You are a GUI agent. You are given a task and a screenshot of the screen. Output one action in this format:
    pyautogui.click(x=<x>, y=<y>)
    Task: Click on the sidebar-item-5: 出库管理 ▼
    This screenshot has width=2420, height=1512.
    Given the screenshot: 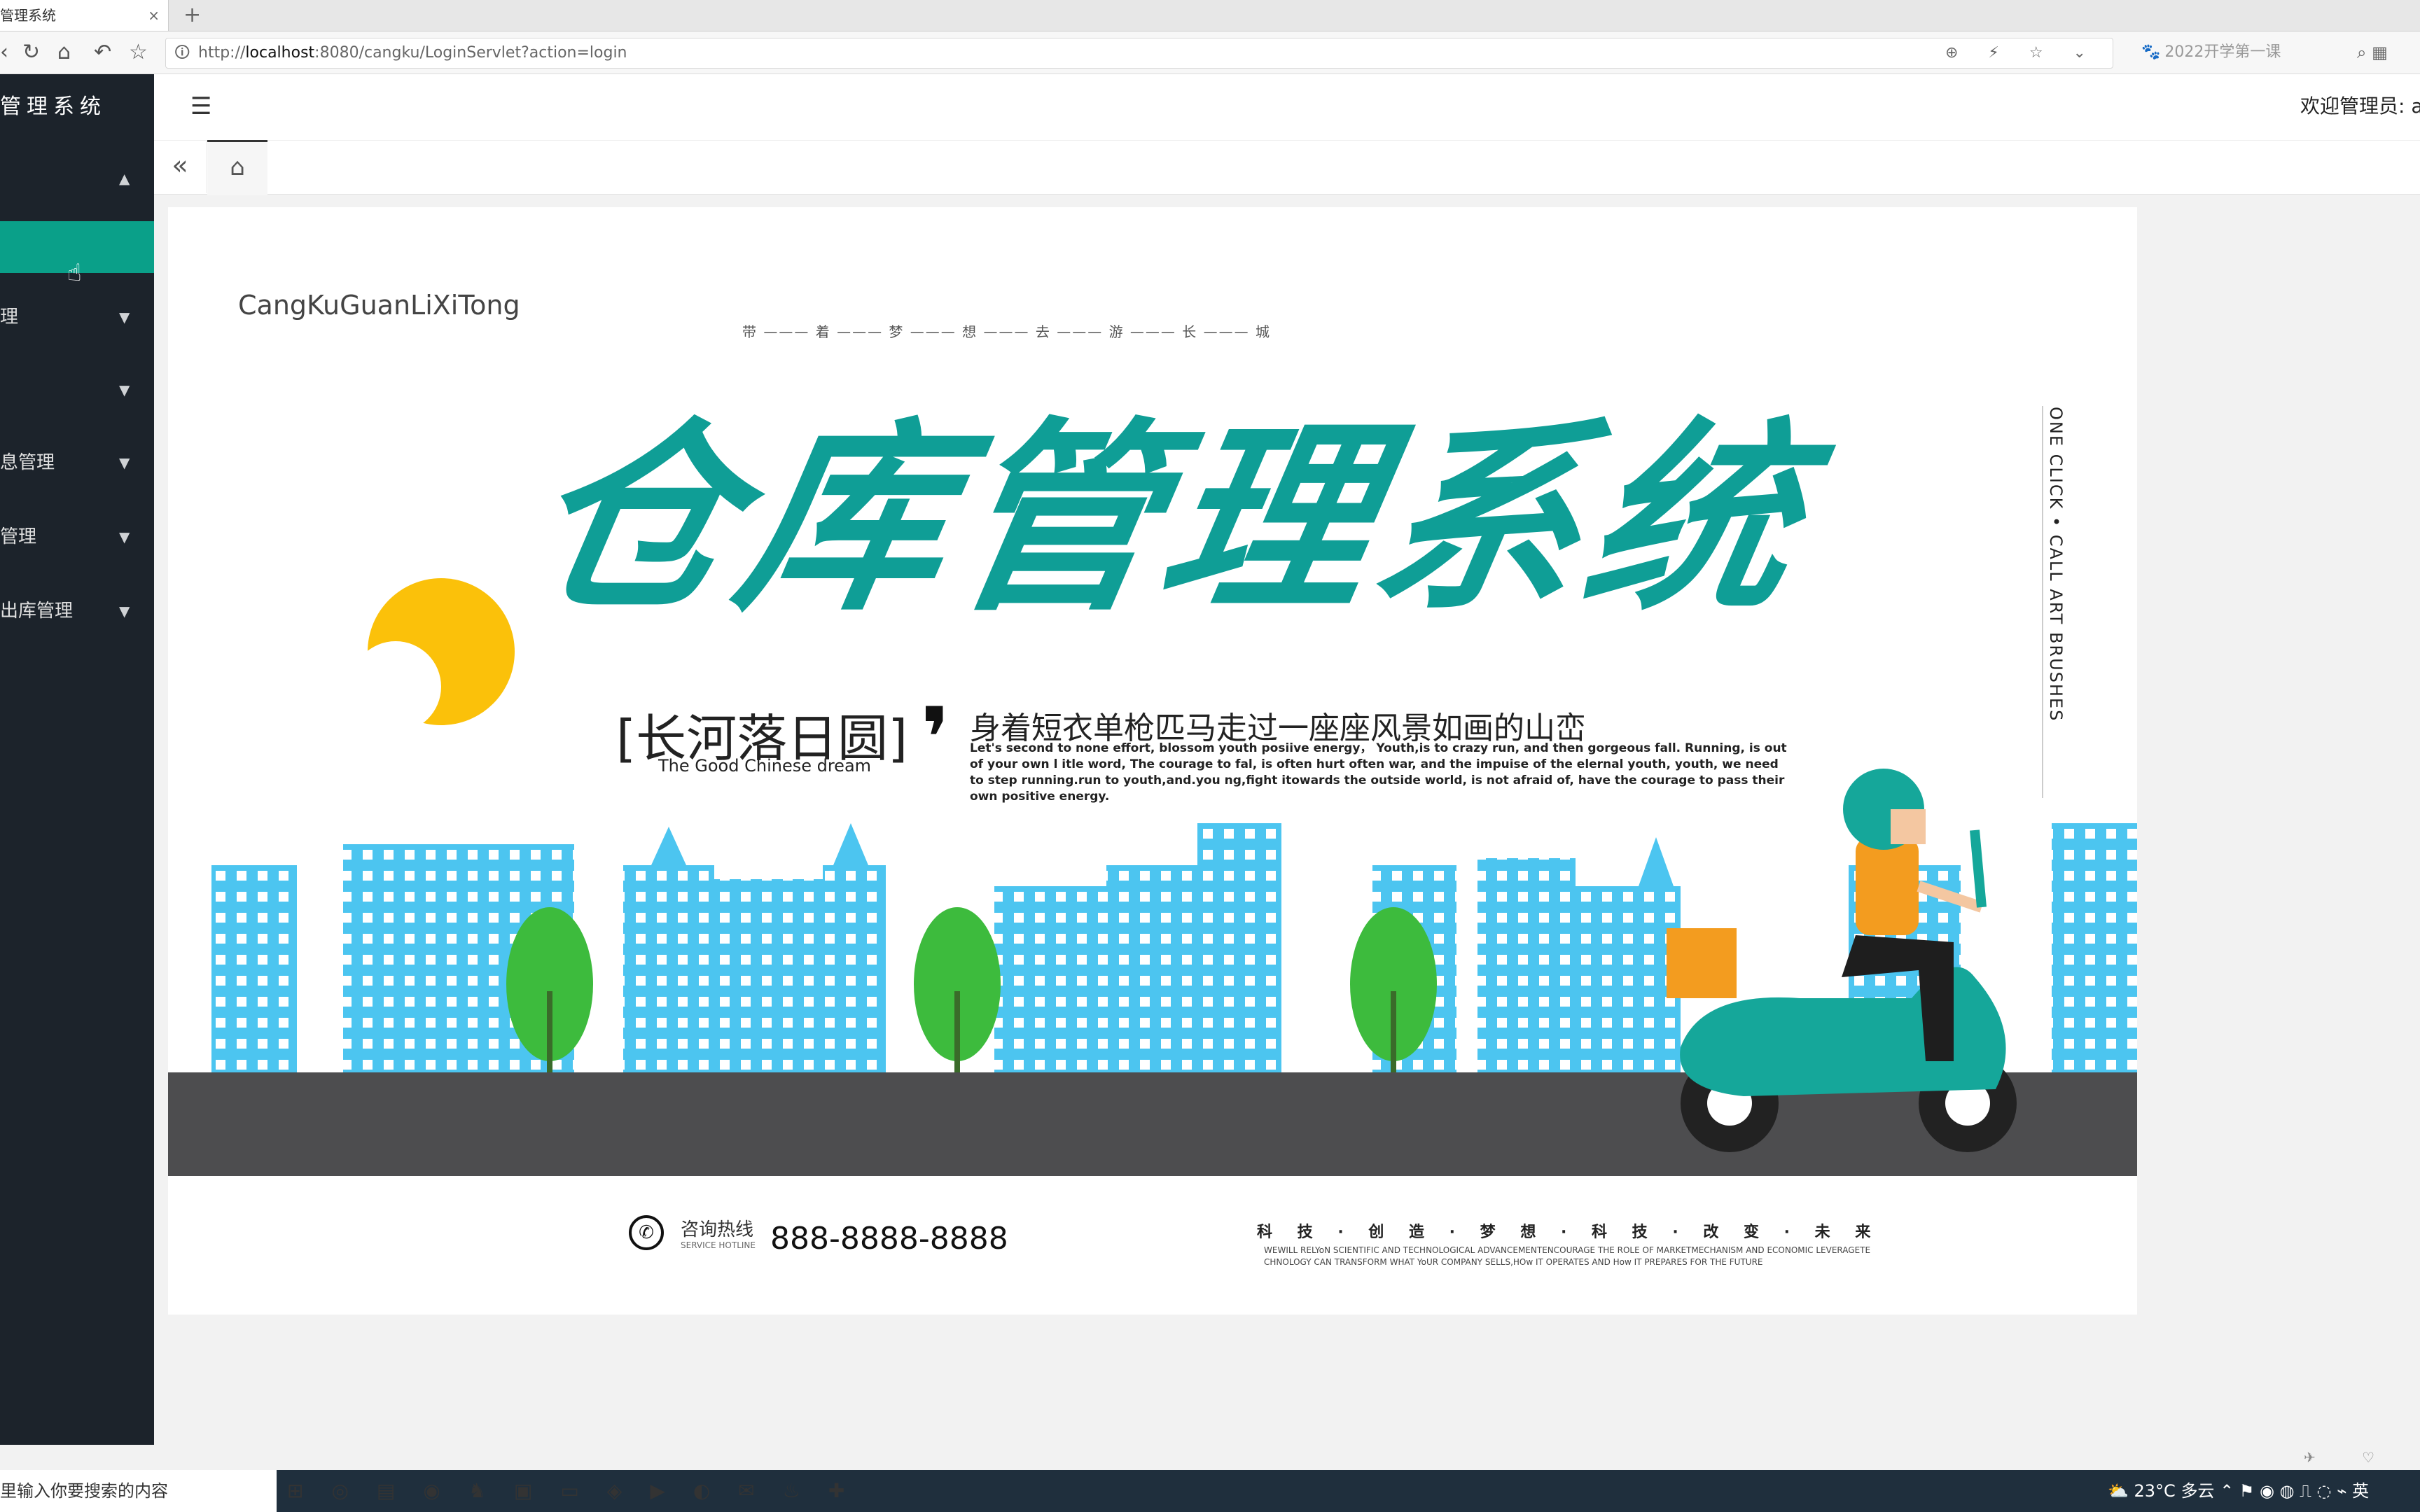 What is the action you would take?
    pyautogui.click(x=77, y=611)
    